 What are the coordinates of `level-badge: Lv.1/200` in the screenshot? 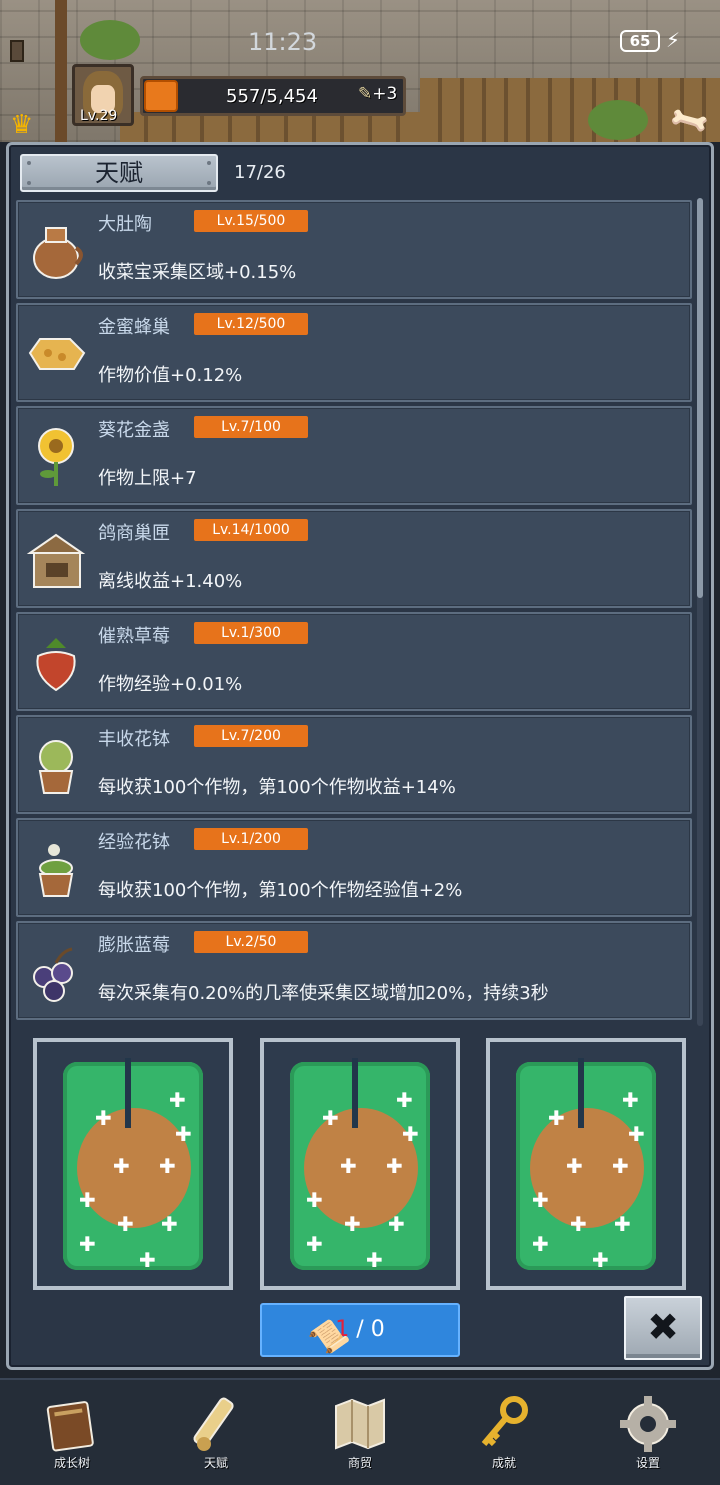 It's located at (251, 839).